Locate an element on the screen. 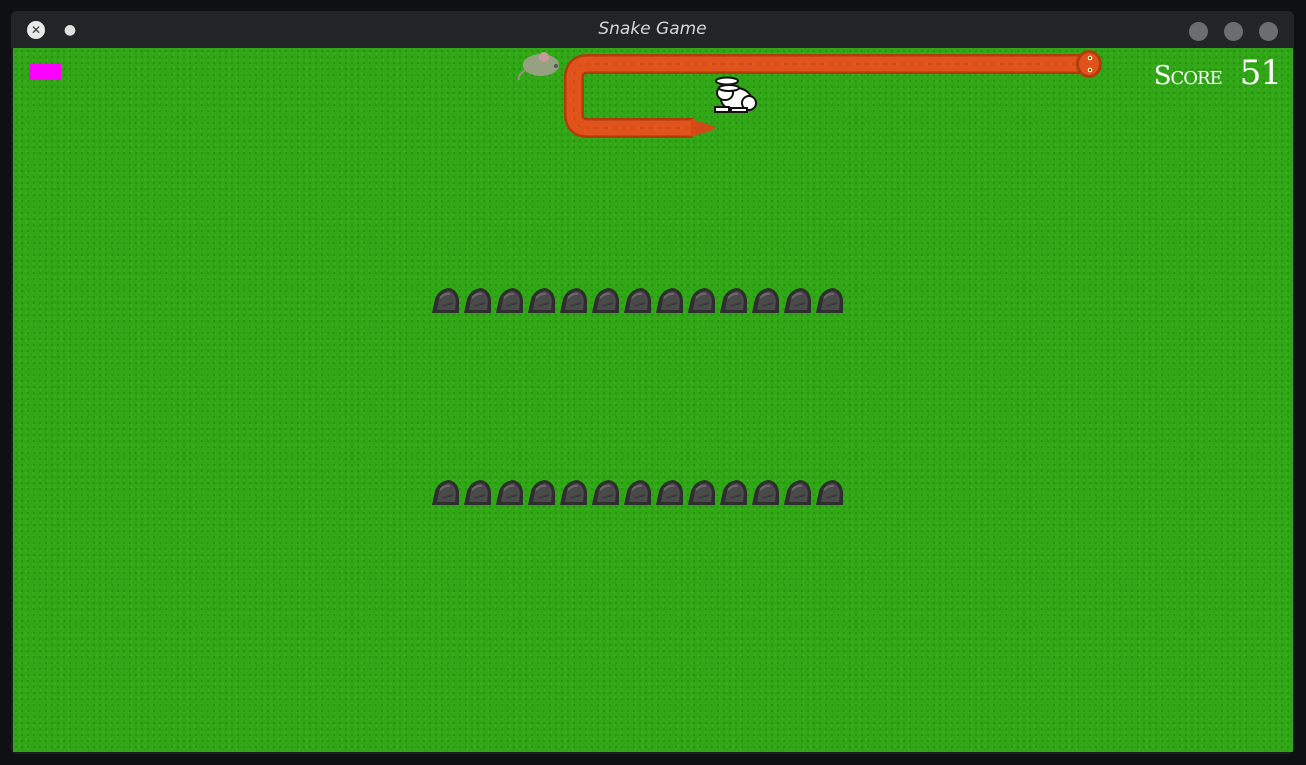 Image resolution: width=1306 pixels, height=765 pixels. rock-row-top is located at coordinates (637, 300).